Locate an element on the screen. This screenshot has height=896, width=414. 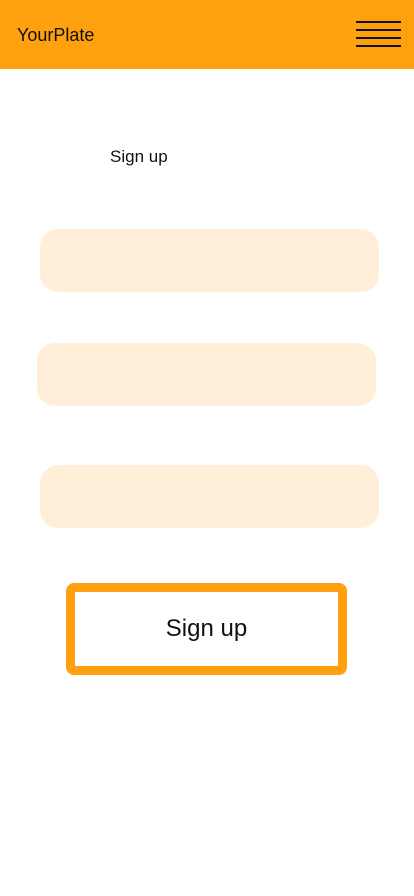
hamburger-menu-icon is located at coordinates (378, 34).